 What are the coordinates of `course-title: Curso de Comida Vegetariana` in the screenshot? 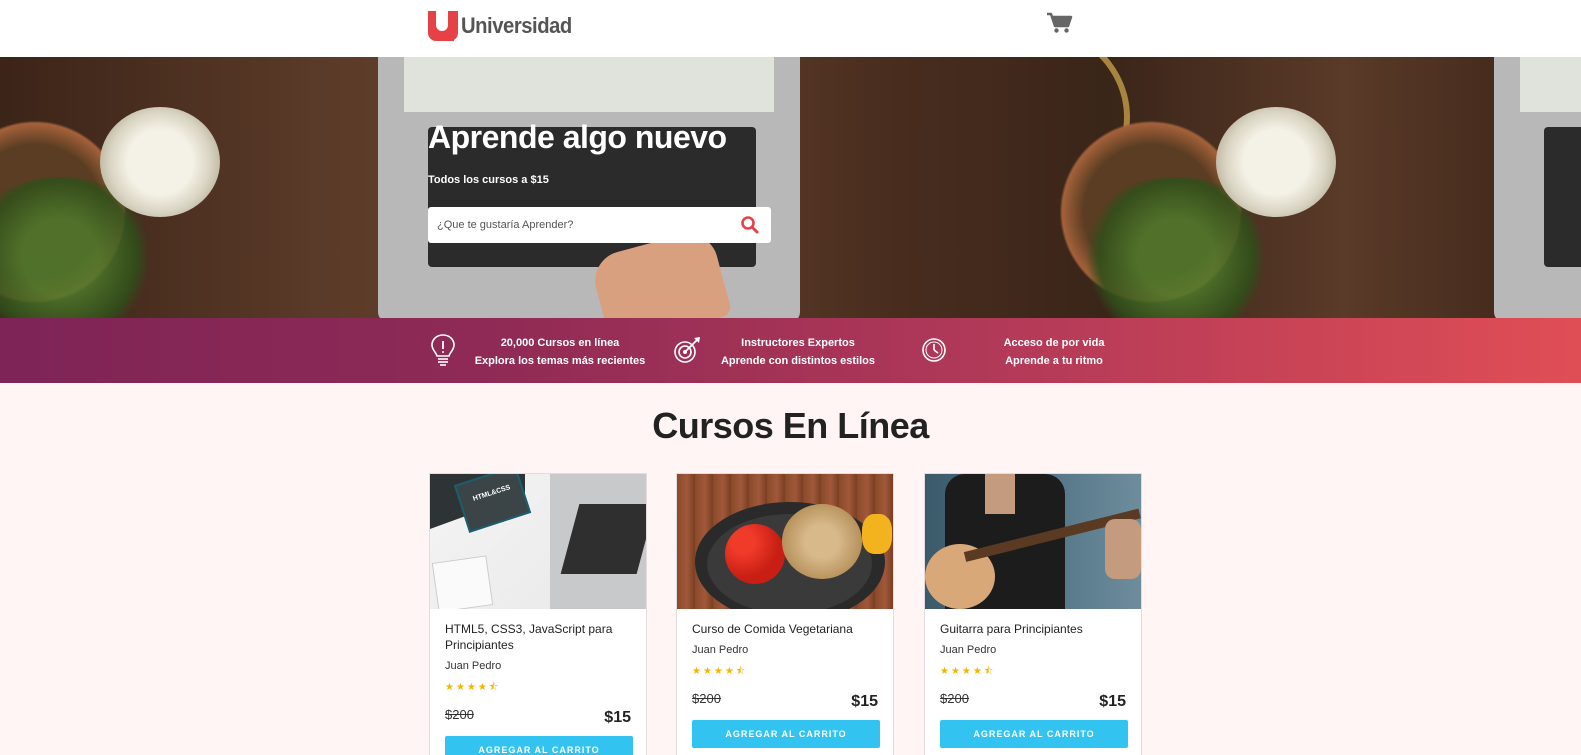 It's located at (787, 629).